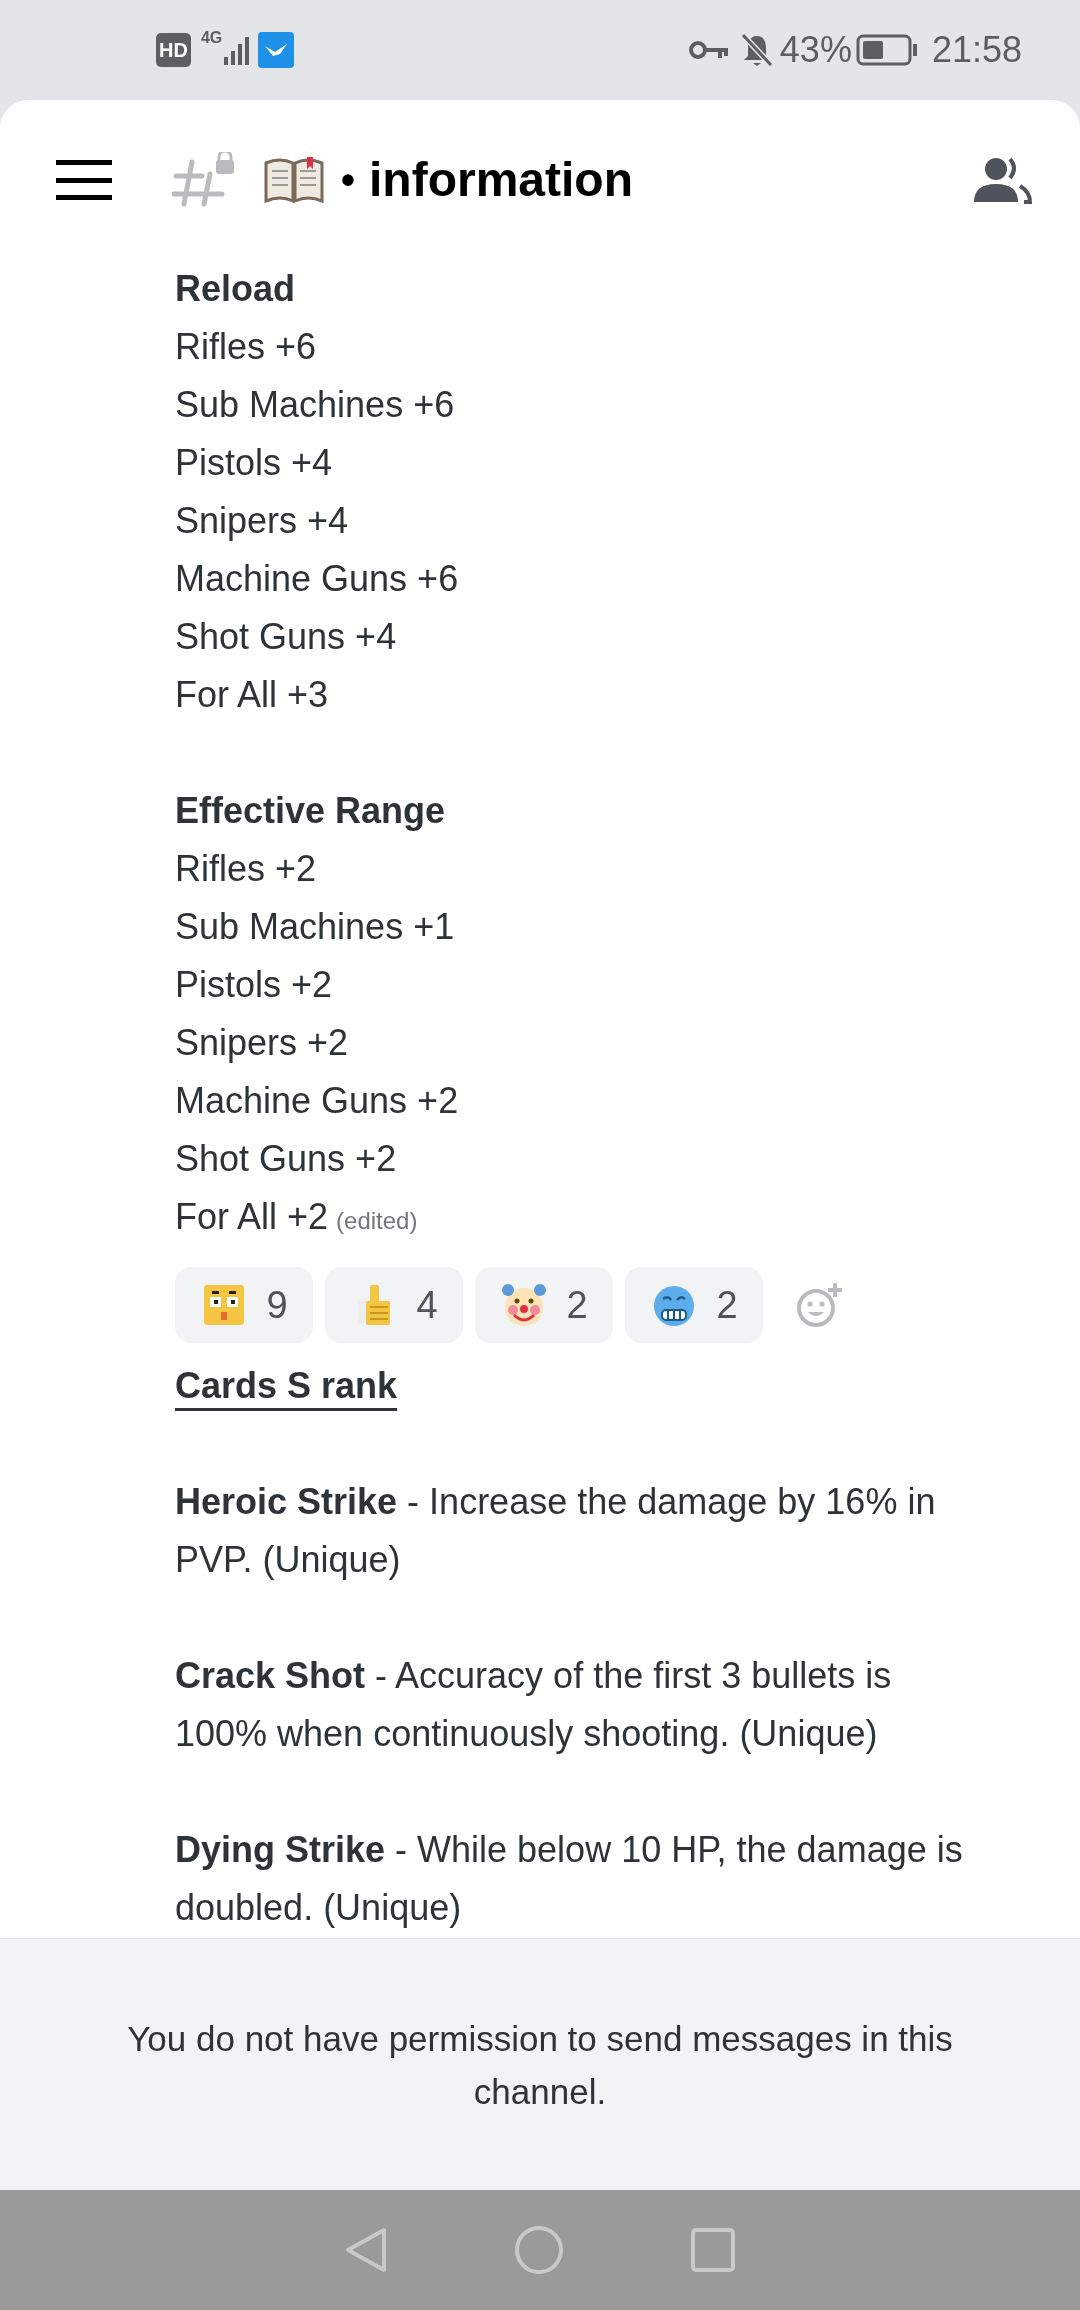 Image resolution: width=1080 pixels, height=2310 pixels. I want to click on stat-line: Rifles +2, so click(246, 869).